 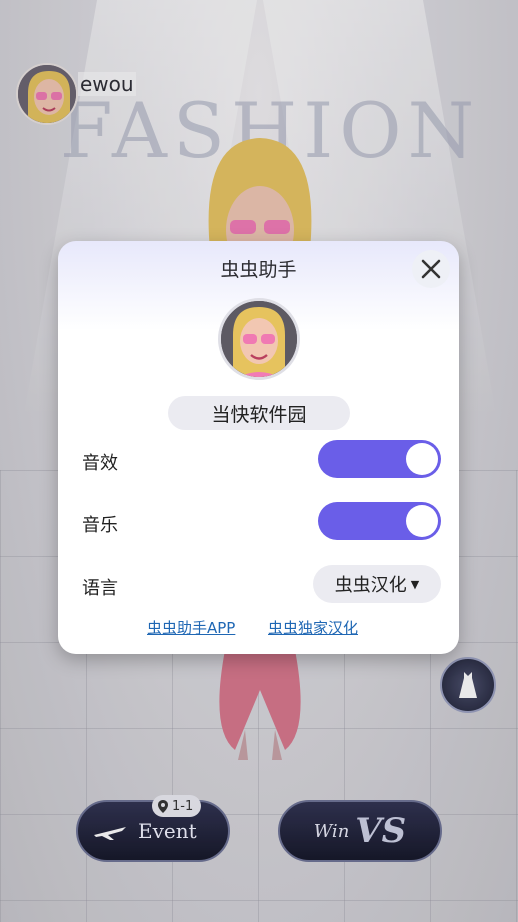 I want to click on sound-effects-toggle, so click(x=379, y=459).